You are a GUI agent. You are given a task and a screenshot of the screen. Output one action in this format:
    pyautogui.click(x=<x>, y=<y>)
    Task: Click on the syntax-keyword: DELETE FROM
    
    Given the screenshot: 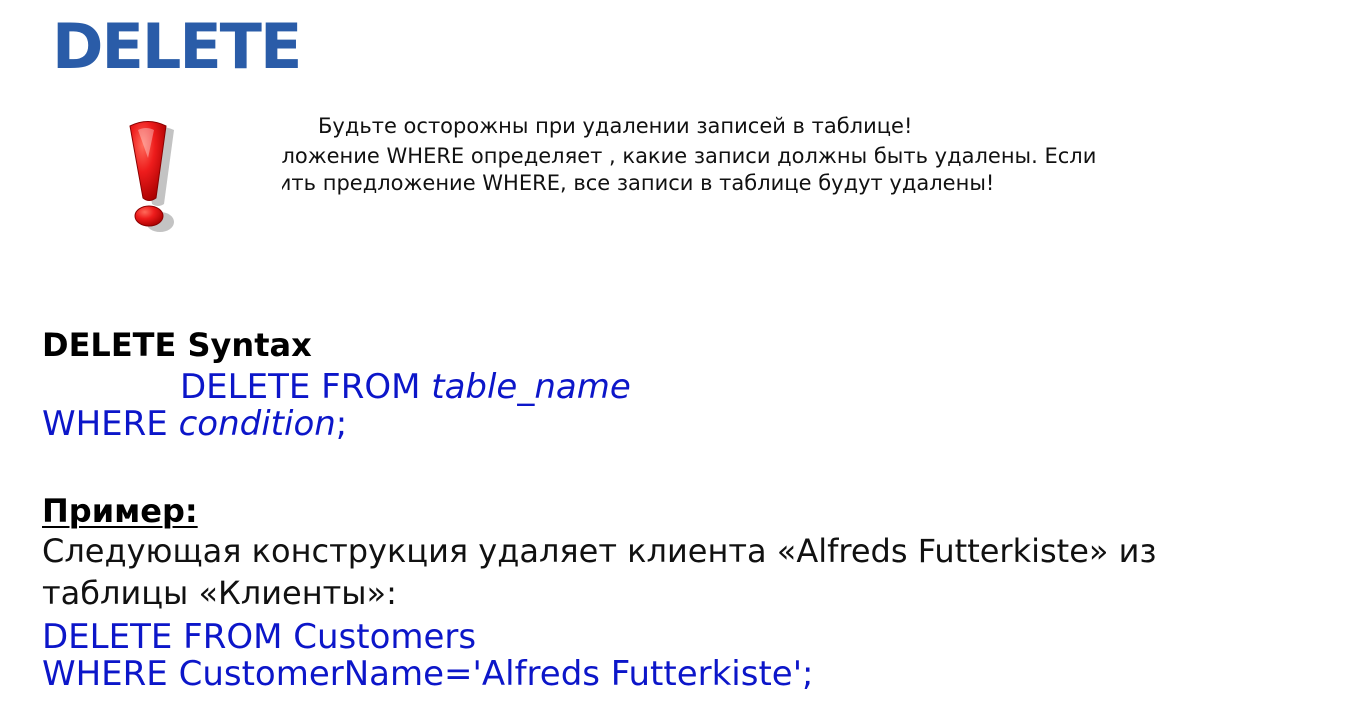 What is the action you would take?
    pyautogui.click(x=306, y=387)
    